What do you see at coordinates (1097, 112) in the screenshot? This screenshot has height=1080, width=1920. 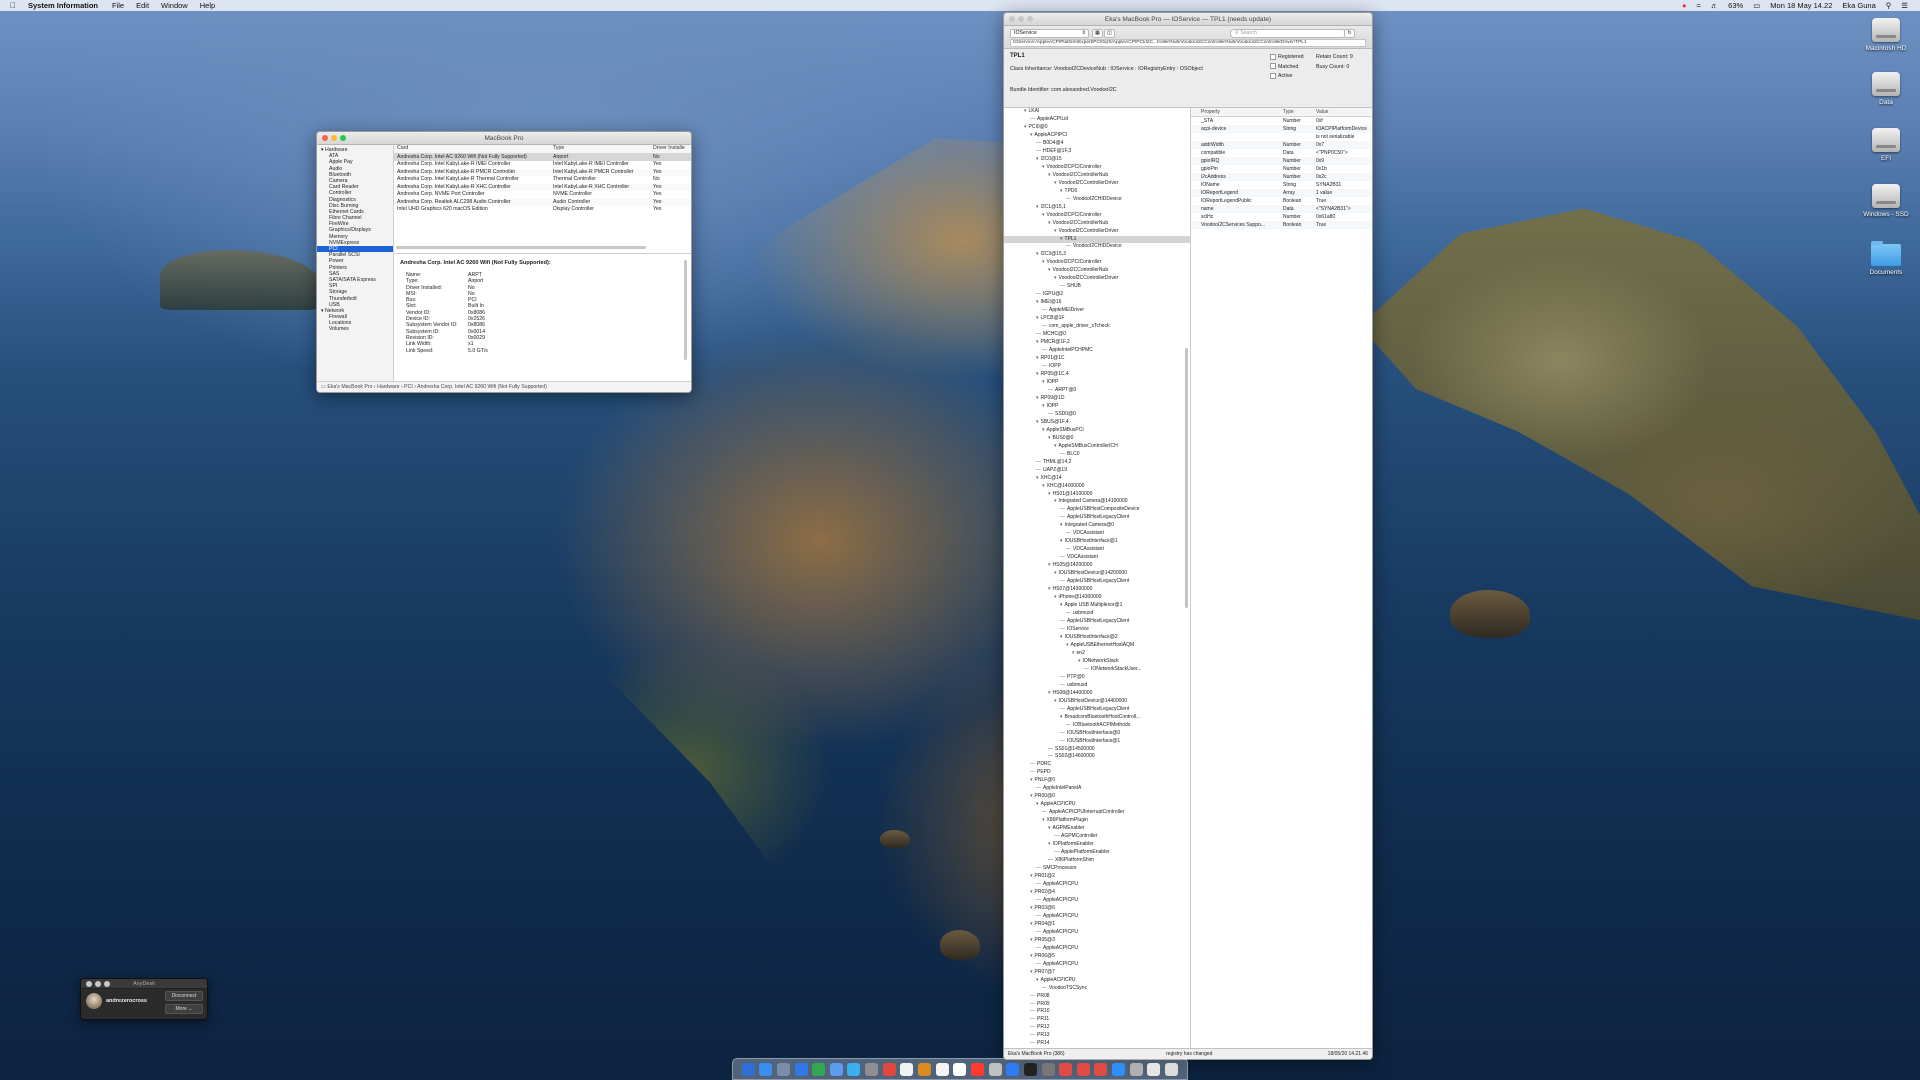 I see `tree-node: ▾ LKAI` at bounding box center [1097, 112].